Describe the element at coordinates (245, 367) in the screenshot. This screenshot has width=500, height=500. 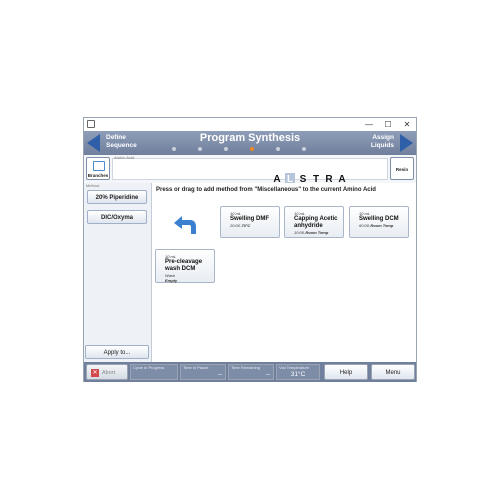
I see `time-remaining-label: Time Remaining` at that location.